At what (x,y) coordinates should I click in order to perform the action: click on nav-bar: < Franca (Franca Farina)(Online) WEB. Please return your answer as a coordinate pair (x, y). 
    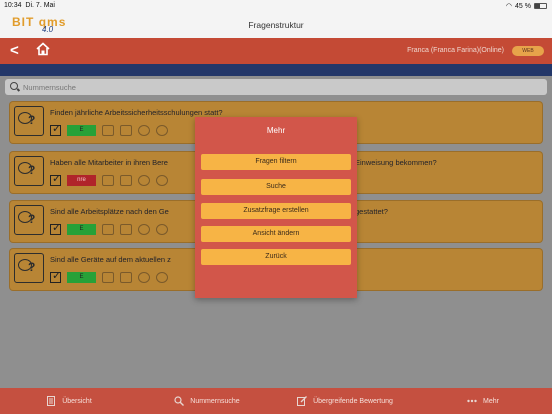
    Looking at the image, I should click on (276, 51).